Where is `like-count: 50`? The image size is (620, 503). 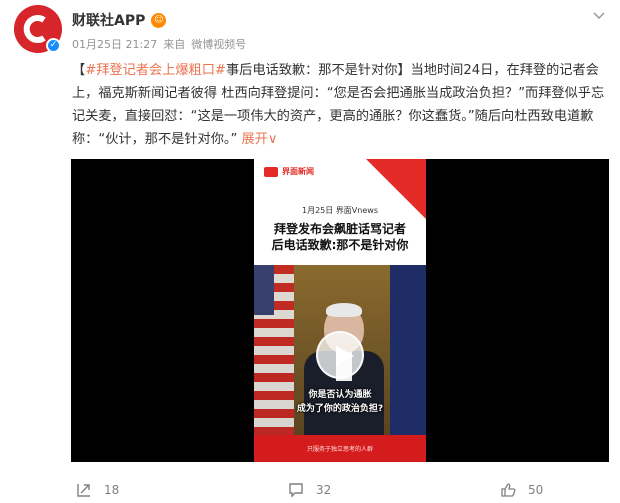
like-count: 50 is located at coordinates (536, 490).